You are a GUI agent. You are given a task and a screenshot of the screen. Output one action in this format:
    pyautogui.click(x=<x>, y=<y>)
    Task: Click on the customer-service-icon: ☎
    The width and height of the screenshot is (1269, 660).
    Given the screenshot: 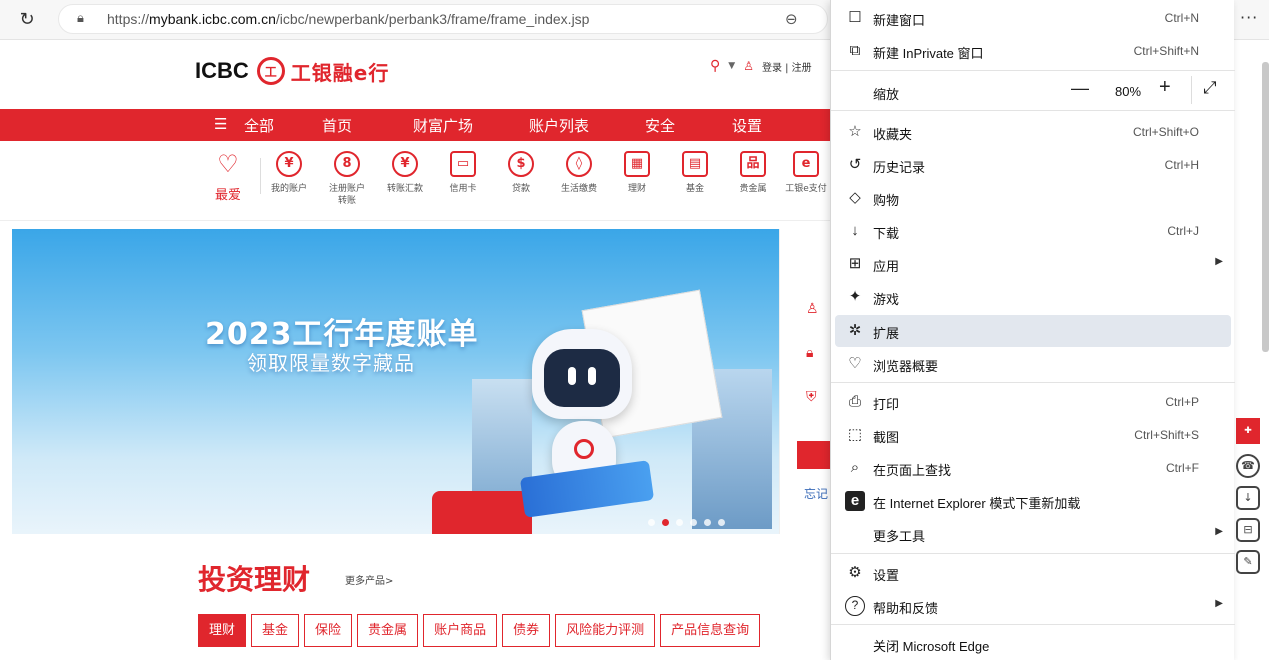 What is the action you would take?
    pyautogui.click(x=1248, y=466)
    